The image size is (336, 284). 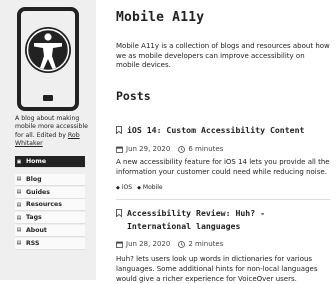 What do you see at coordinates (223, 199) in the screenshot?
I see `post-divider` at bounding box center [223, 199].